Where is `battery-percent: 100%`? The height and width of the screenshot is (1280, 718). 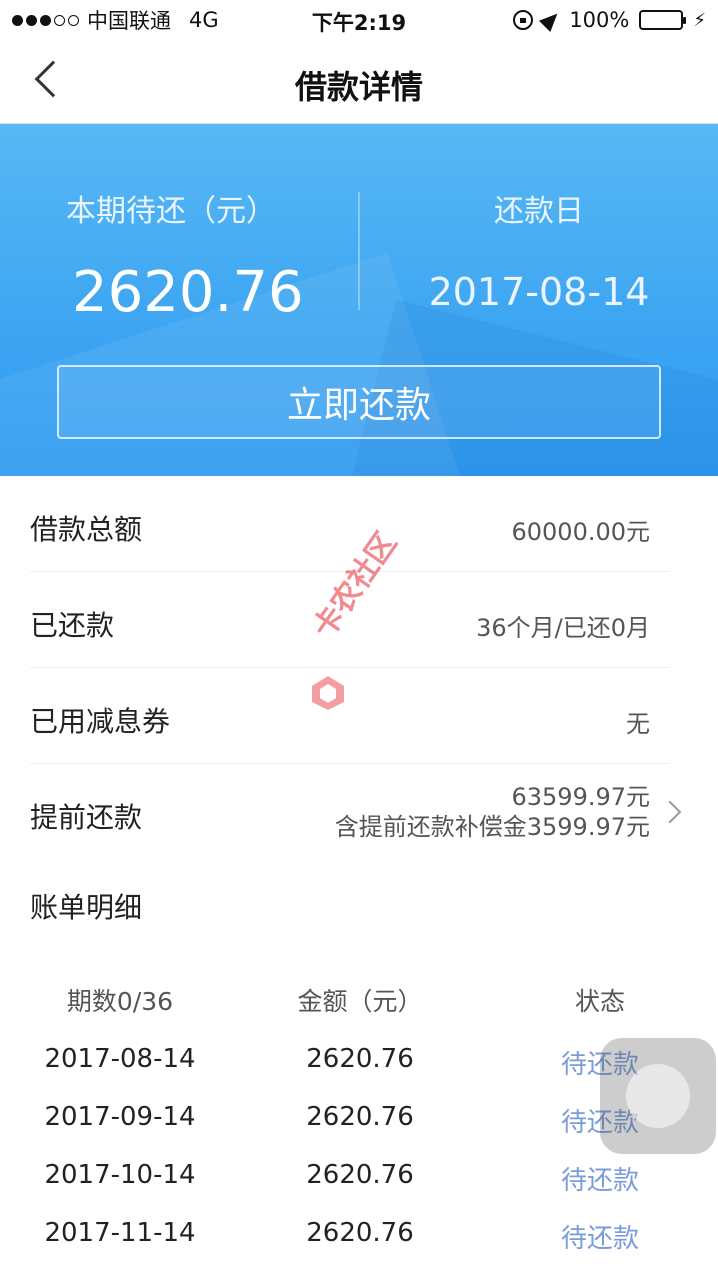 battery-percent: 100% is located at coordinates (599, 20).